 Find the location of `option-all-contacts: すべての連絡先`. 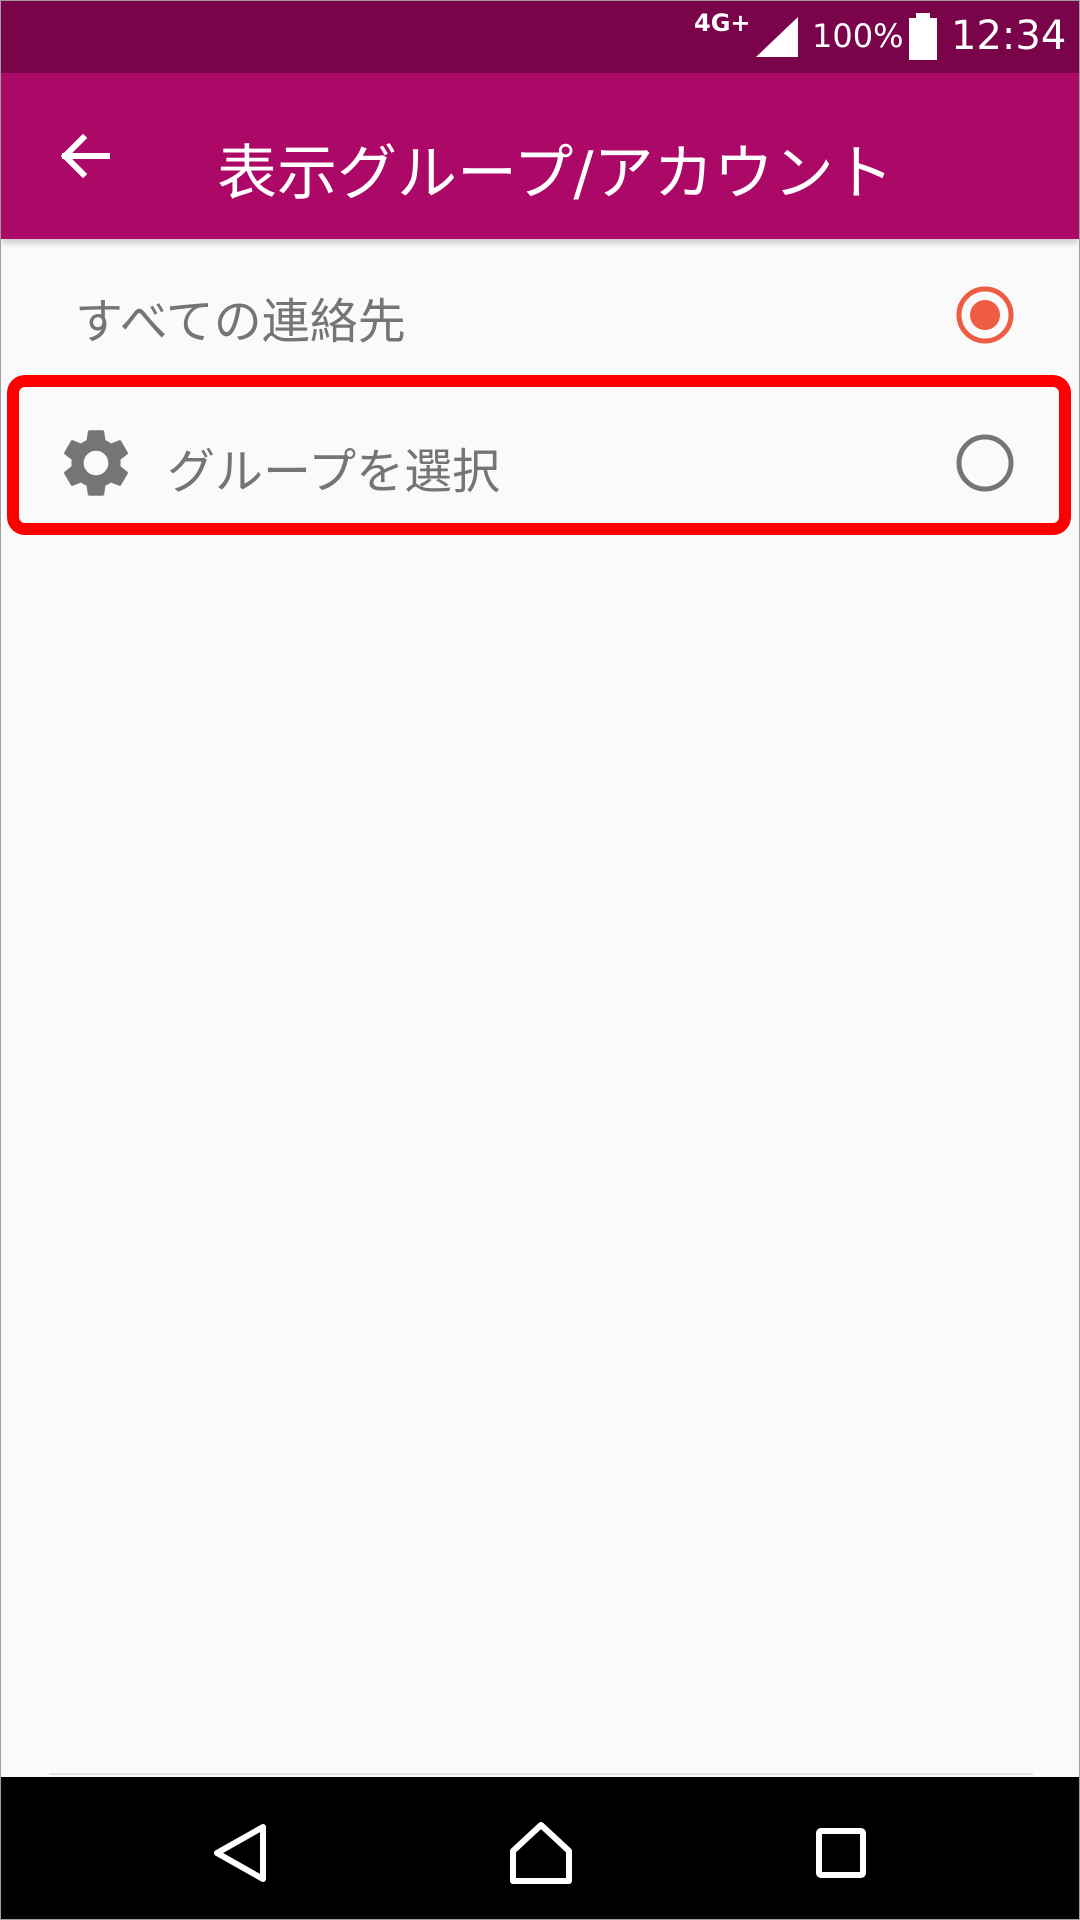

option-all-contacts: すべての連絡先 is located at coordinates (540, 314).